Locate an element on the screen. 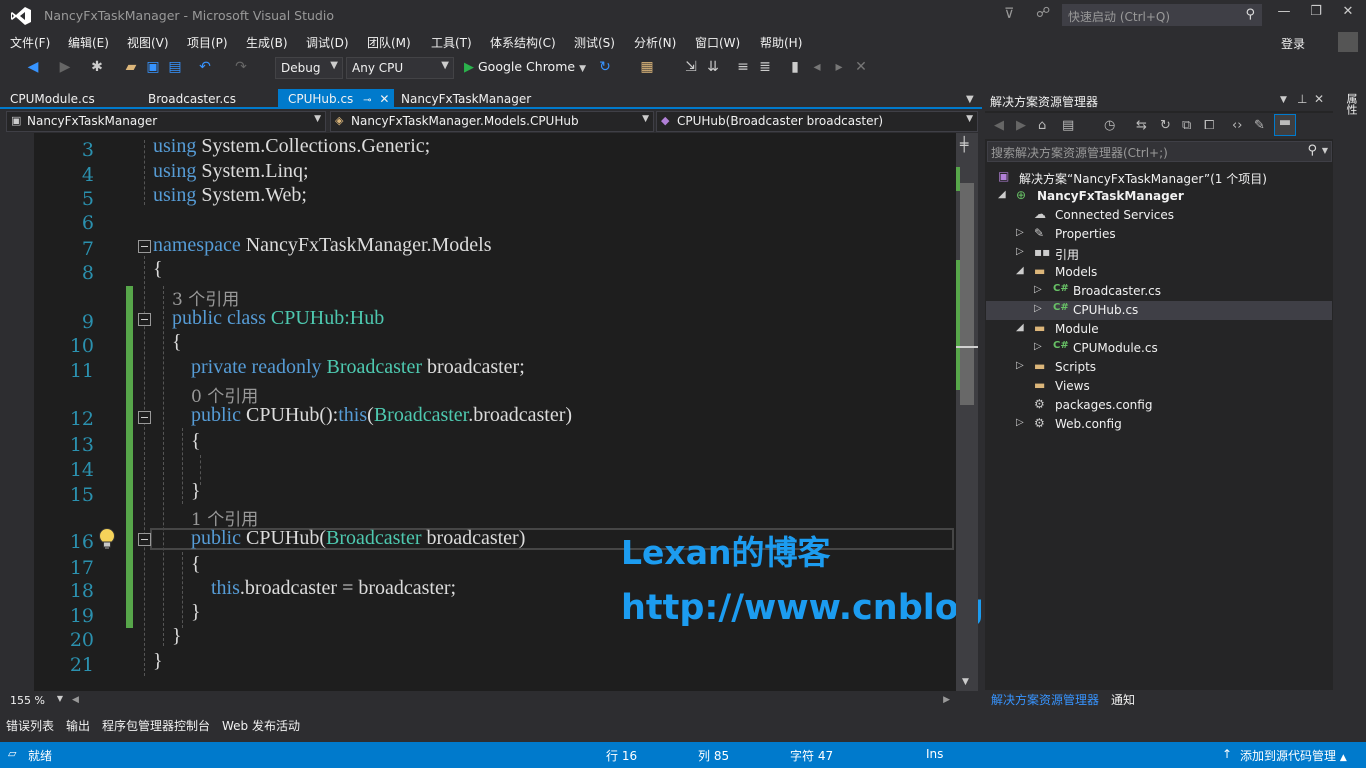  project-navigation-select: ▣ NancyFxTaskManager ▼ is located at coordinates (166, 121).